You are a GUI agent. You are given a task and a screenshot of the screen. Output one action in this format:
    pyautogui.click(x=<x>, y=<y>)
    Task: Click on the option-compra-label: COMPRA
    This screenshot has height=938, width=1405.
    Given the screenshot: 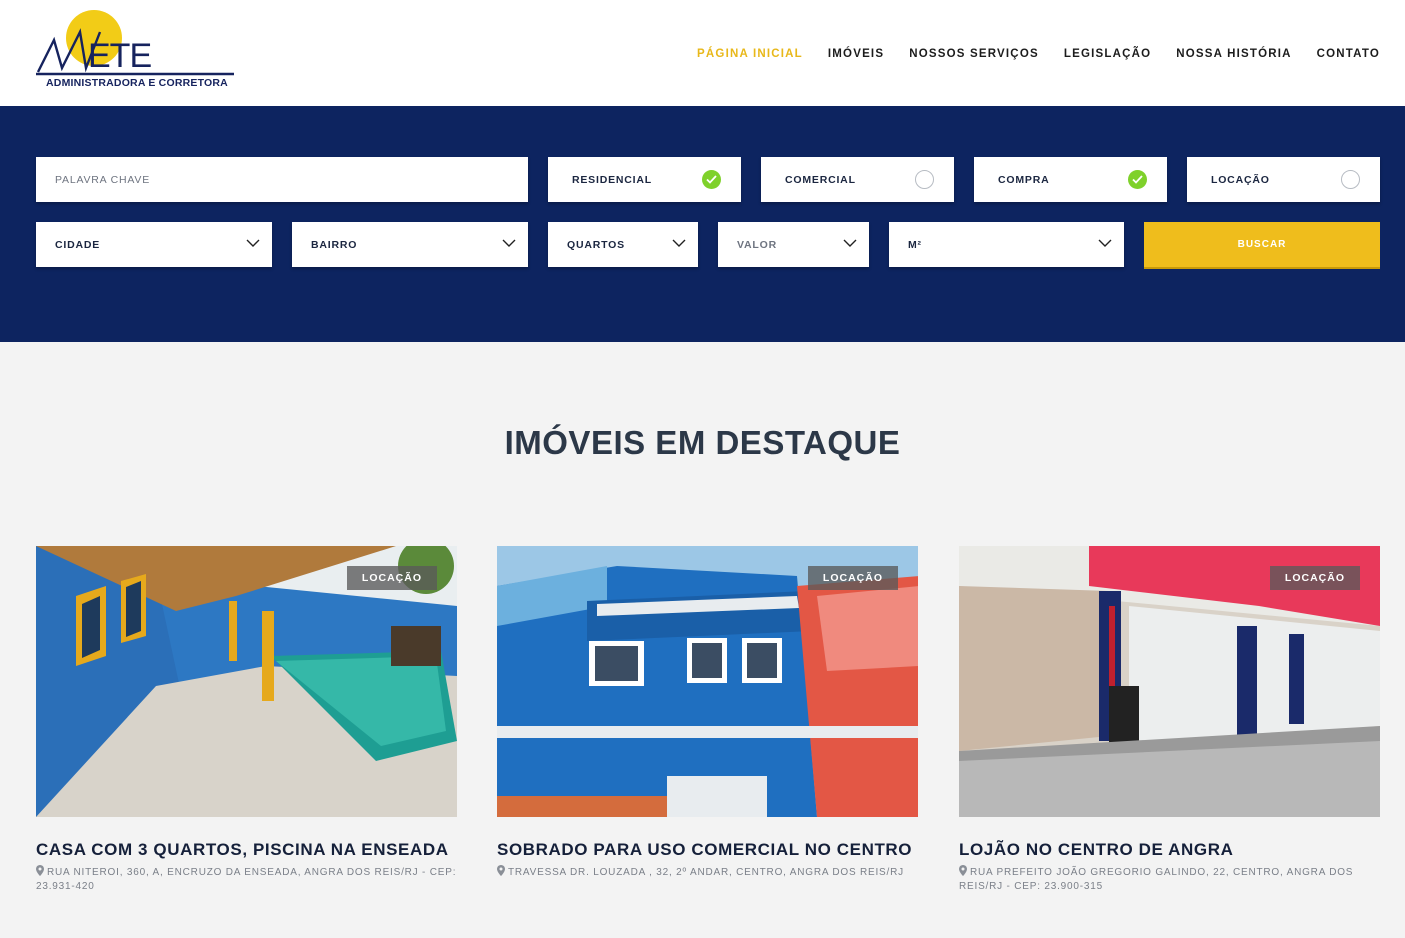 What is the action you would take?
    pyautogui.click(x=1024, y=179)
    